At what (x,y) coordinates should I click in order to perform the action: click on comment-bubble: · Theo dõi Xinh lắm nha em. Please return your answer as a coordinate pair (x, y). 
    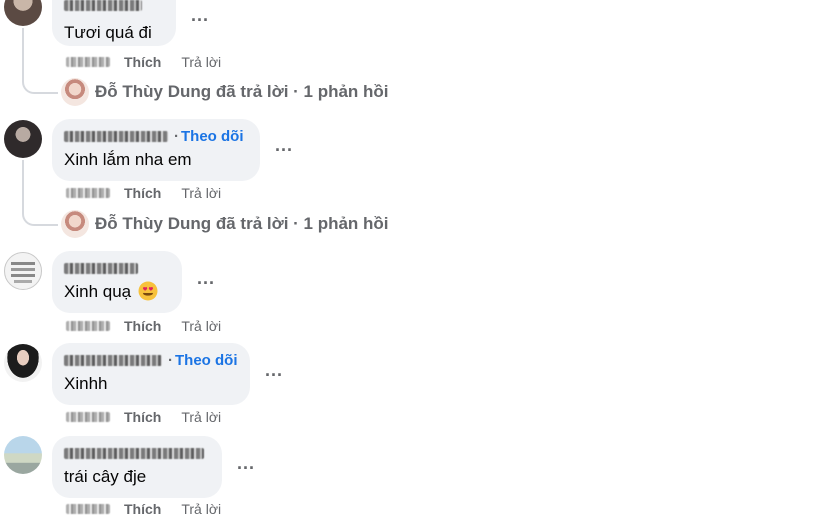
    Looking at the image, I should click on (156, 150).